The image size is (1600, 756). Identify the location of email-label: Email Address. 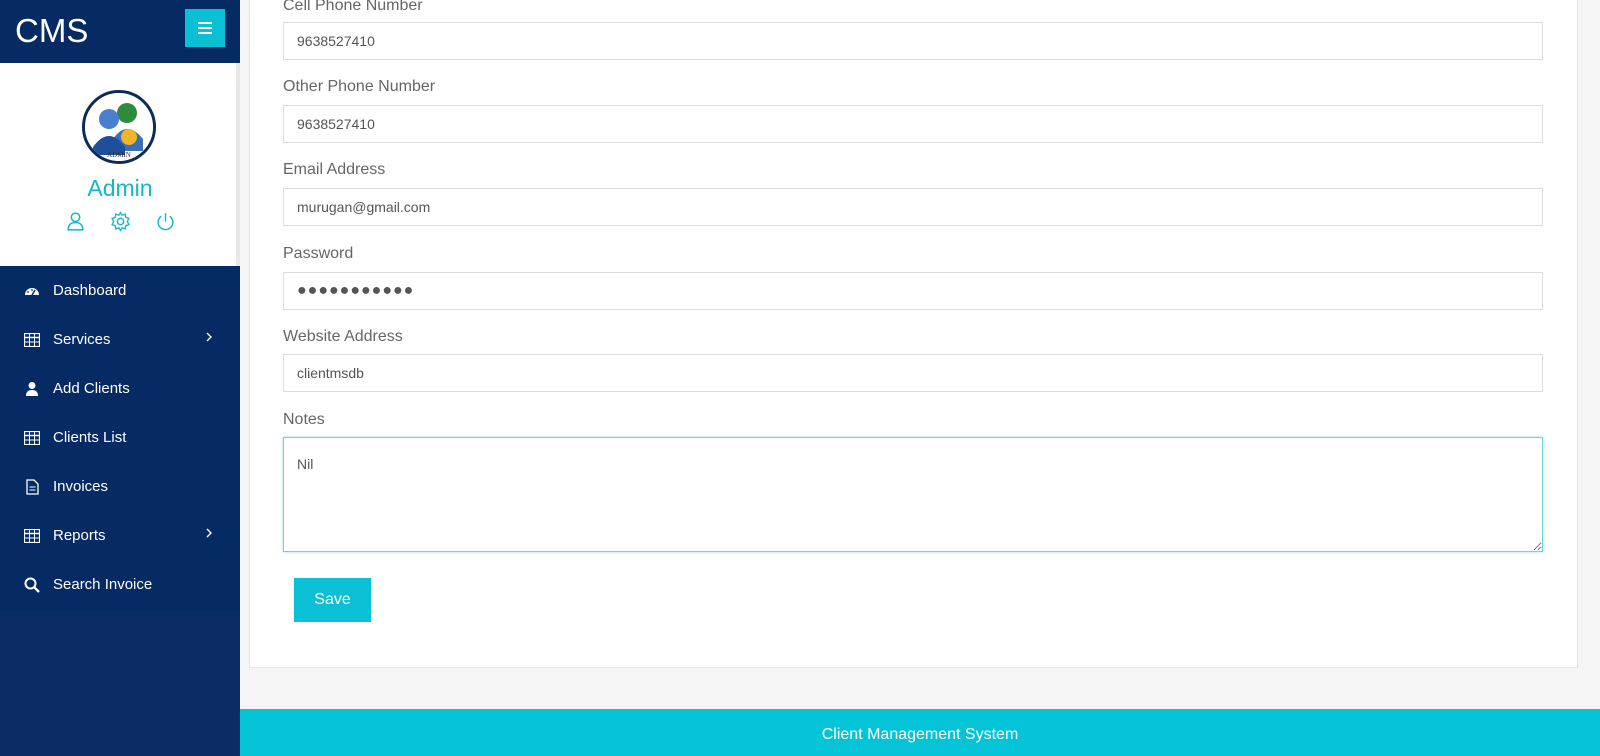
(334, 169).